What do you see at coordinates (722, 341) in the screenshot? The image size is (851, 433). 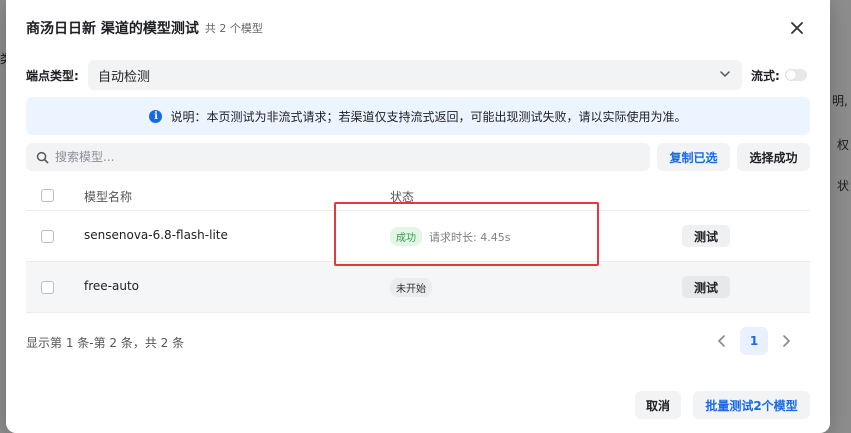 I see `chevron-left-icon` at bounding box center [722, 341].